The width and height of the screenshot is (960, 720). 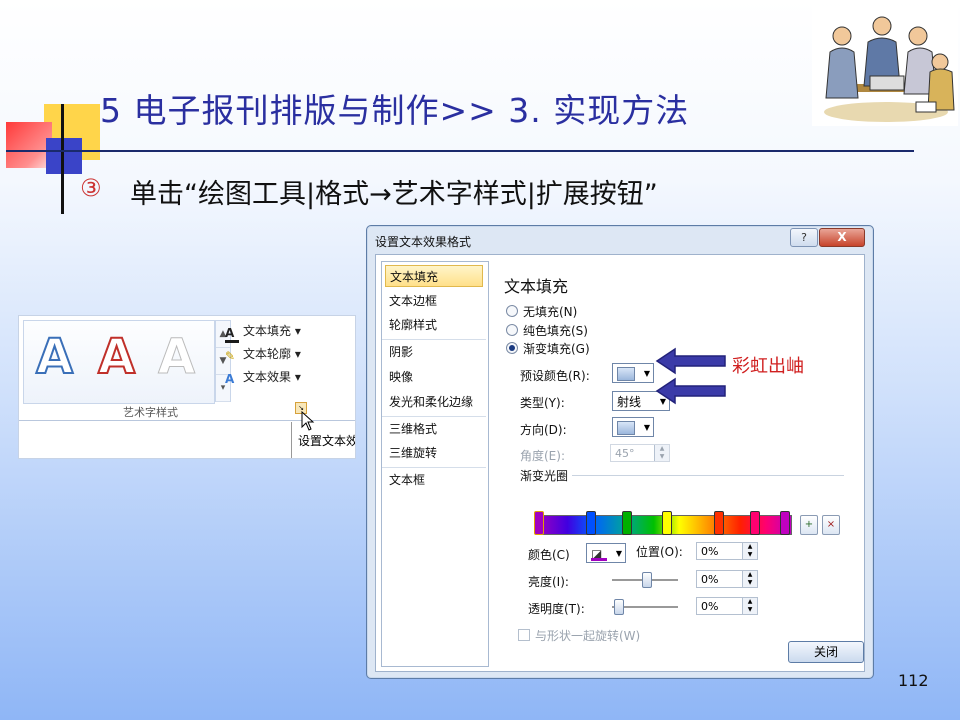 What do you see at coordinates (579, 635) in the screenshot?
I see `rotate-with-shape-checkbox: 与形状一起旋转(W)` at bounding box center [579, 635].